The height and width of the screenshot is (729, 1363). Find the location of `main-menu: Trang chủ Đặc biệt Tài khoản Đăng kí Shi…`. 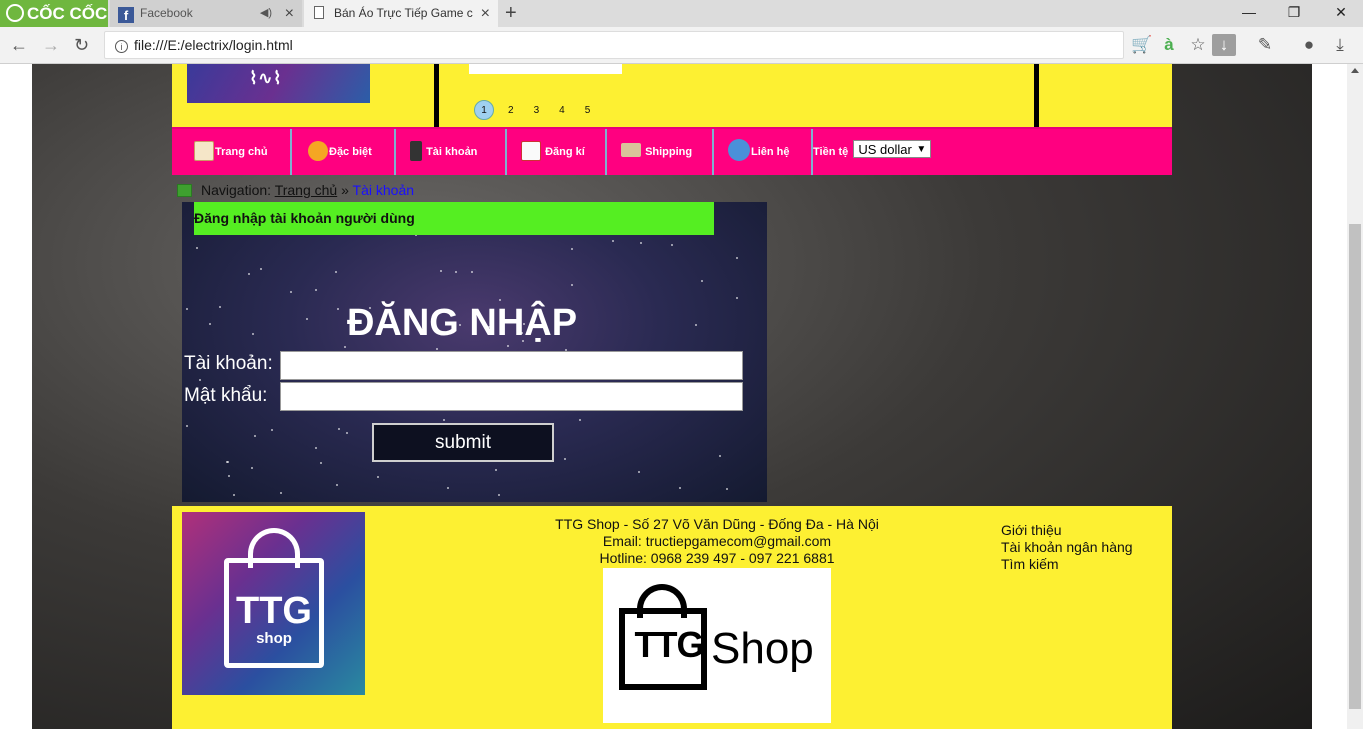

main-menu: Trang chủ Đặc biệt Tài khoản Đăng kí Shi… is located at coordinates (672, 151).